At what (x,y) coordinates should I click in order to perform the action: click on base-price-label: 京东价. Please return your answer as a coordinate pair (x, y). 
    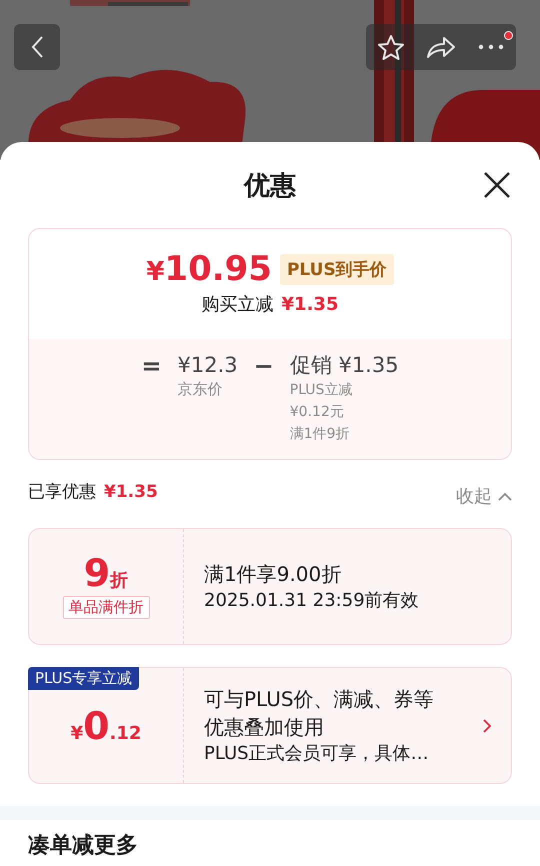
    Looking at the image, I should click on (201, 389).